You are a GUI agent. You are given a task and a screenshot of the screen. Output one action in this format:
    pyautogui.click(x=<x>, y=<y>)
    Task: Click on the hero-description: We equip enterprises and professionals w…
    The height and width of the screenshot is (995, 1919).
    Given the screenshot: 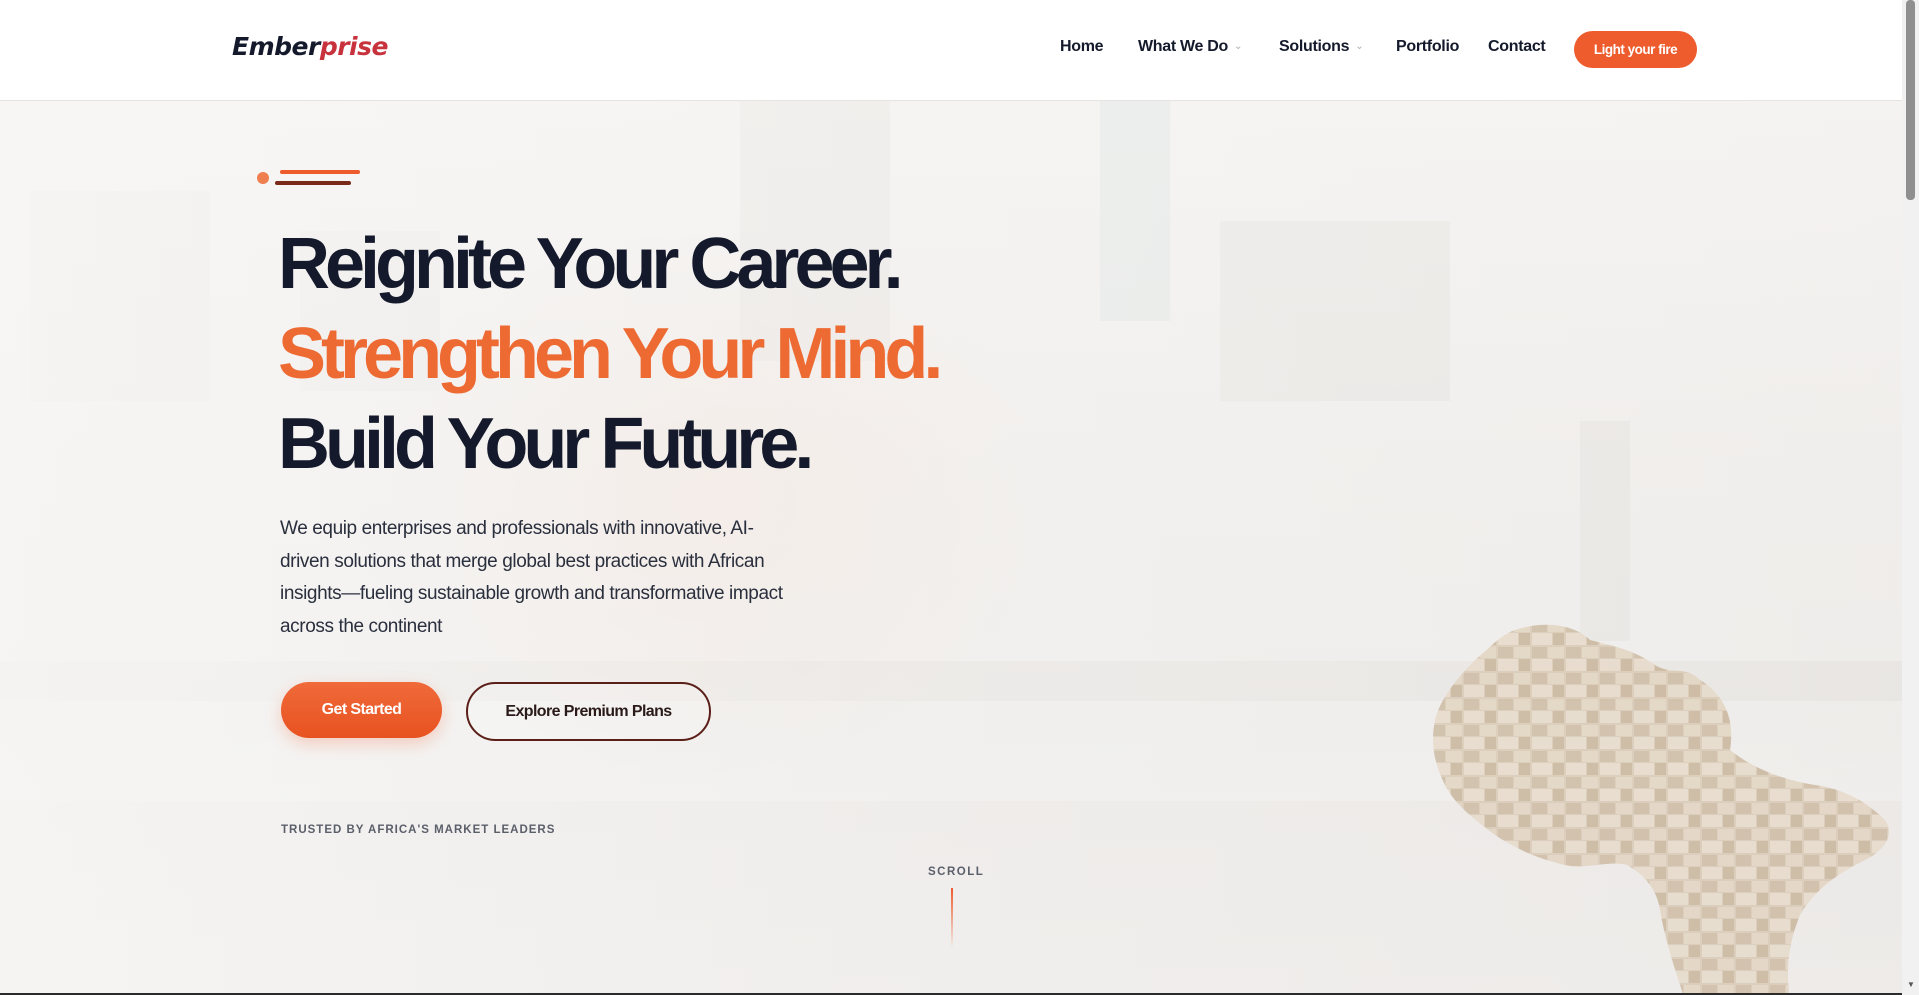 What is the action you would take?
    pyautogui.click(x=531, y=577)
    